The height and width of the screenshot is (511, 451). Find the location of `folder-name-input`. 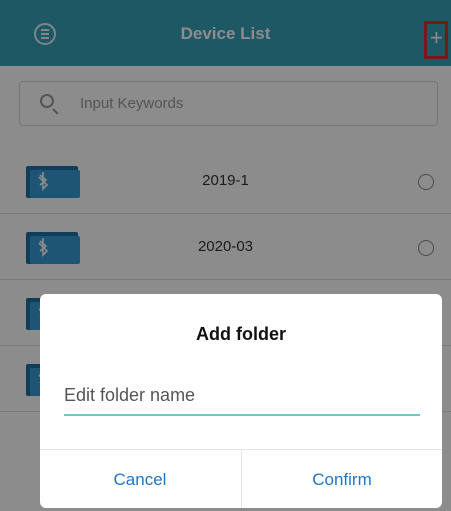

folder-name-input is located at coordinates (242, 397).